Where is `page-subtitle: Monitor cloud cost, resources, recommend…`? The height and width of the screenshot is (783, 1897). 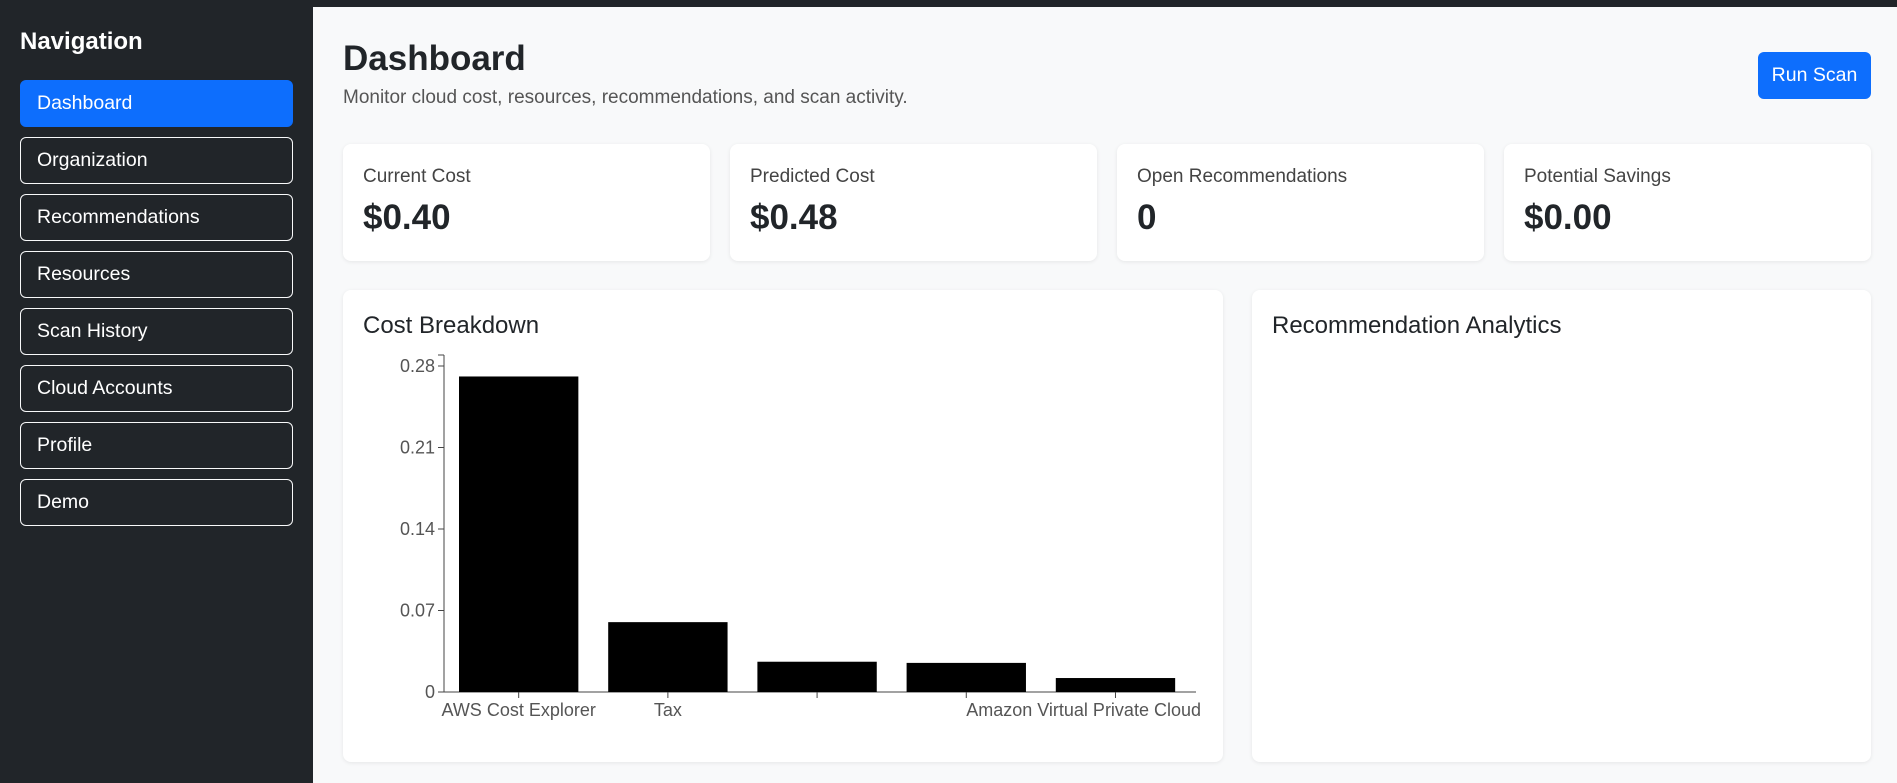
page-subtitle: Monitor cloud cost, resources, recommend… is located at coordinates (625, 97).